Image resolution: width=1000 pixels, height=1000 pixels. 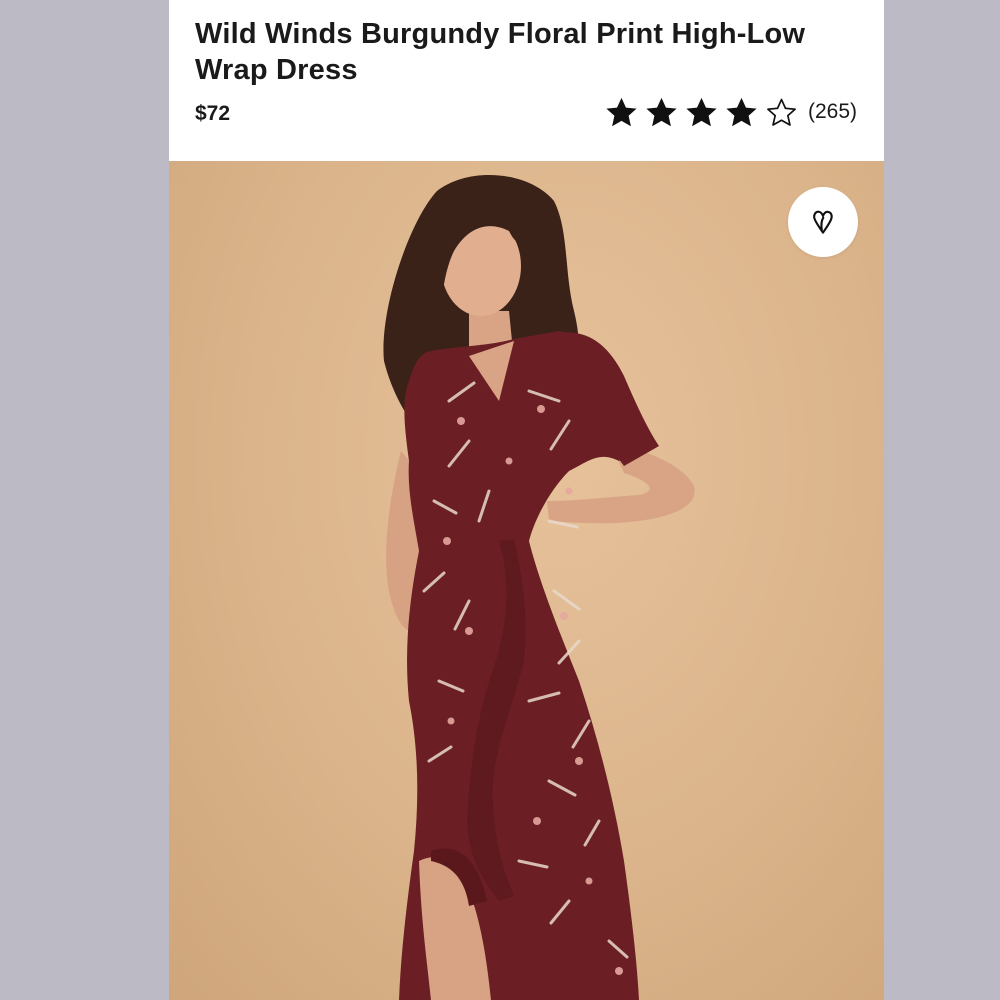 I want to click on heart-icon, so click(x=823, y=222).